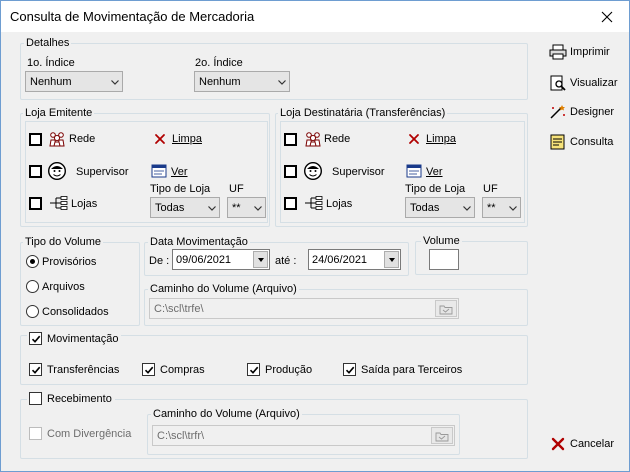 The height and width of the screenshot is (472, 630). Describe the element at coordinates (592, 142) in the screenshot. I see `consulta-label: Consulta` at that location.